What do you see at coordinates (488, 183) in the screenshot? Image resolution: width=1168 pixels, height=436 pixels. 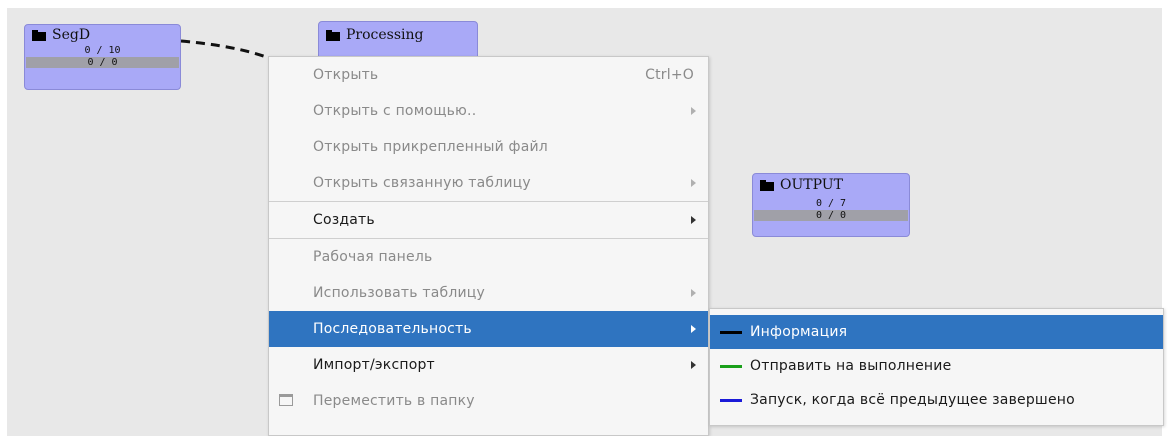 I see `menu-item-open-linked-table: Открыть связанную таблицу` at bounding box center [488, 183].